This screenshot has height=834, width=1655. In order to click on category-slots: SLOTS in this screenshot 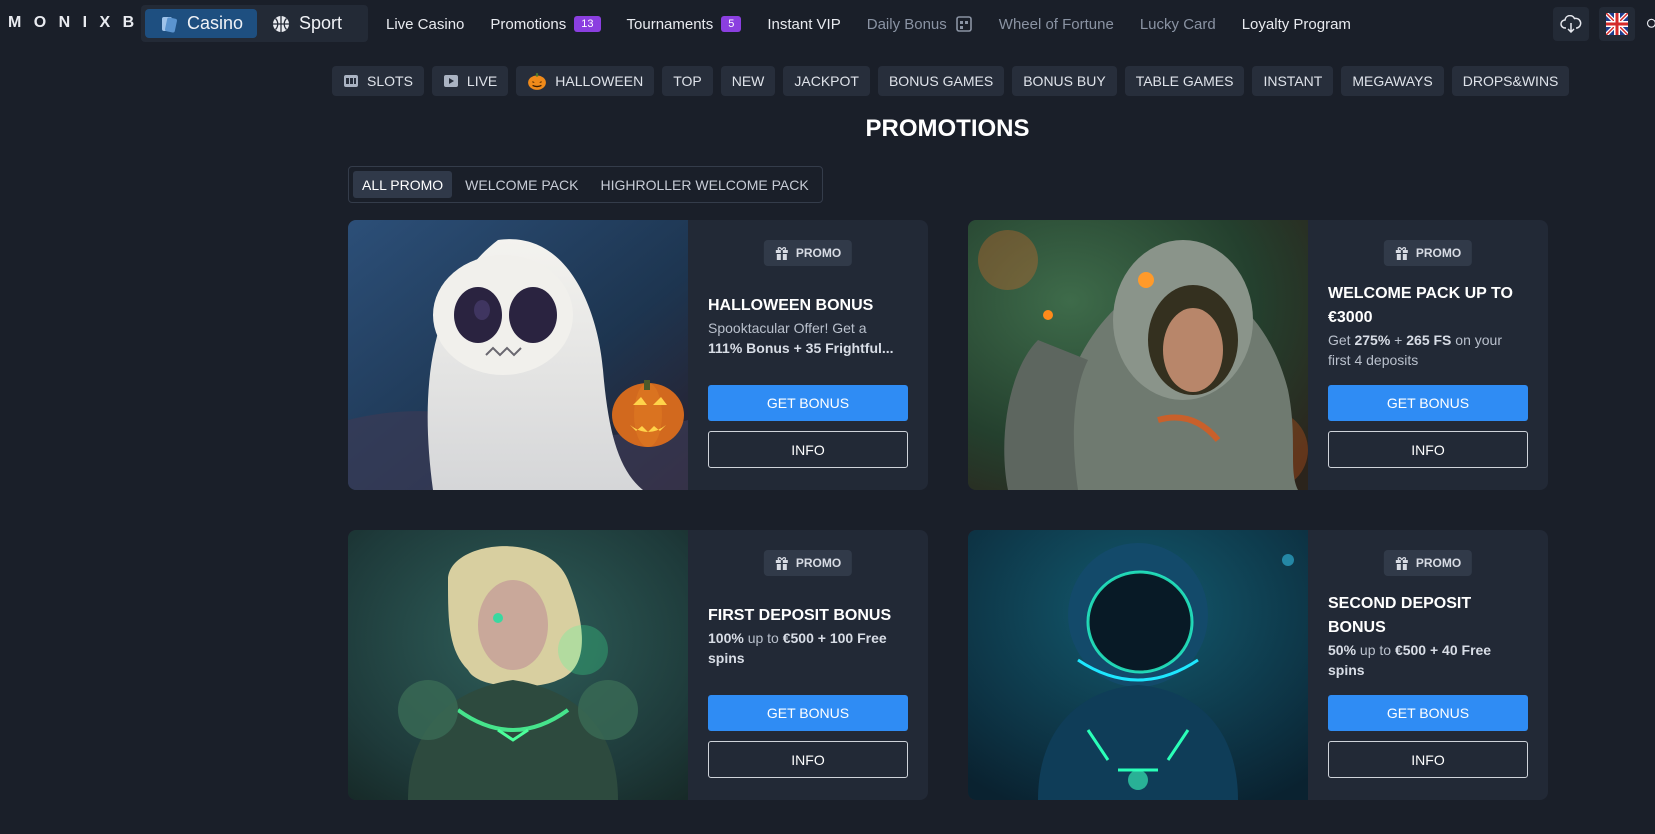, I will do `click(378, 81)`.